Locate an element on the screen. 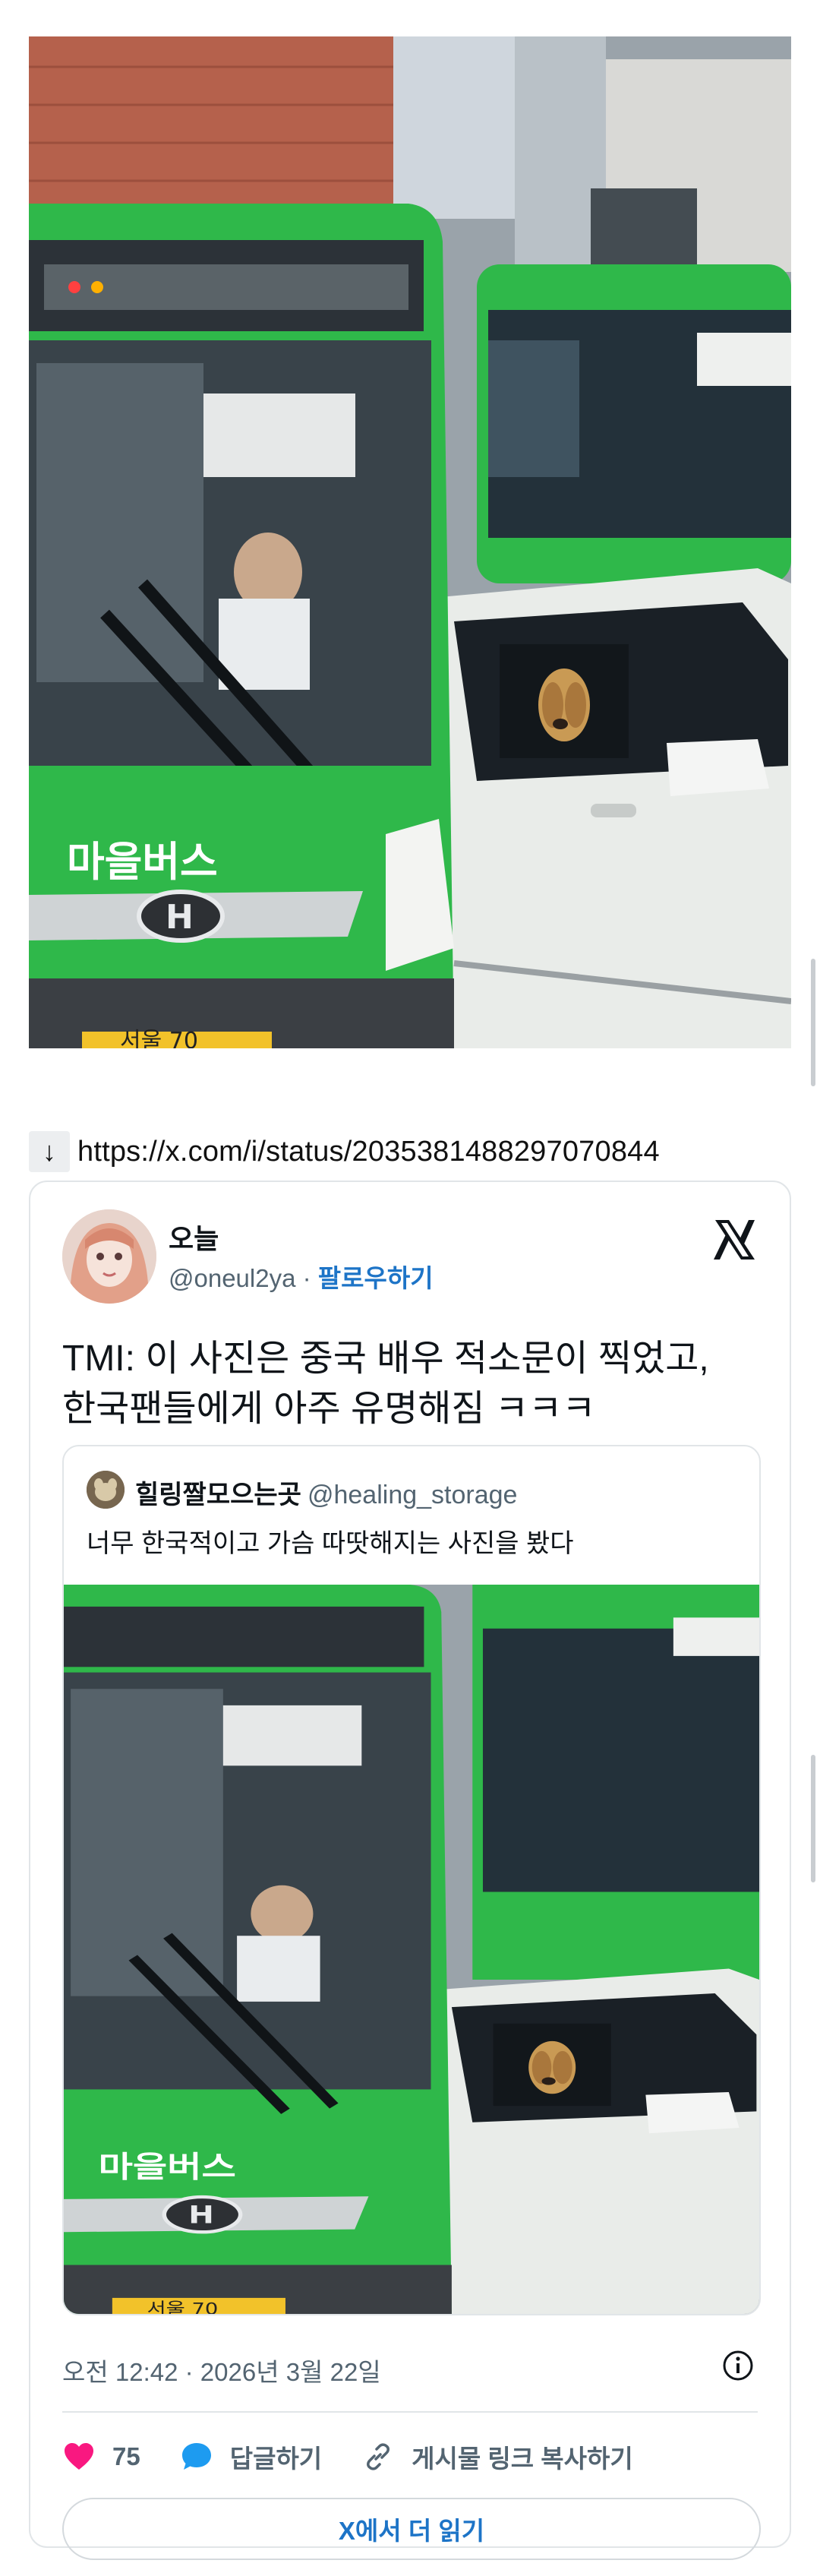 Image resolution: width=820 pixels, height=2576 pixels. tweet-actions: 75 답글하기 게시물 링크 복사하기 is located at coordinates (368, 2457).